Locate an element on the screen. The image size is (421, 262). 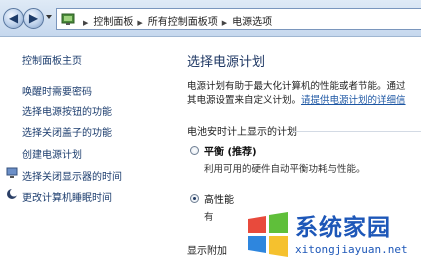
back-arrow-icon: ◀ is located at coordinates (13, 18).